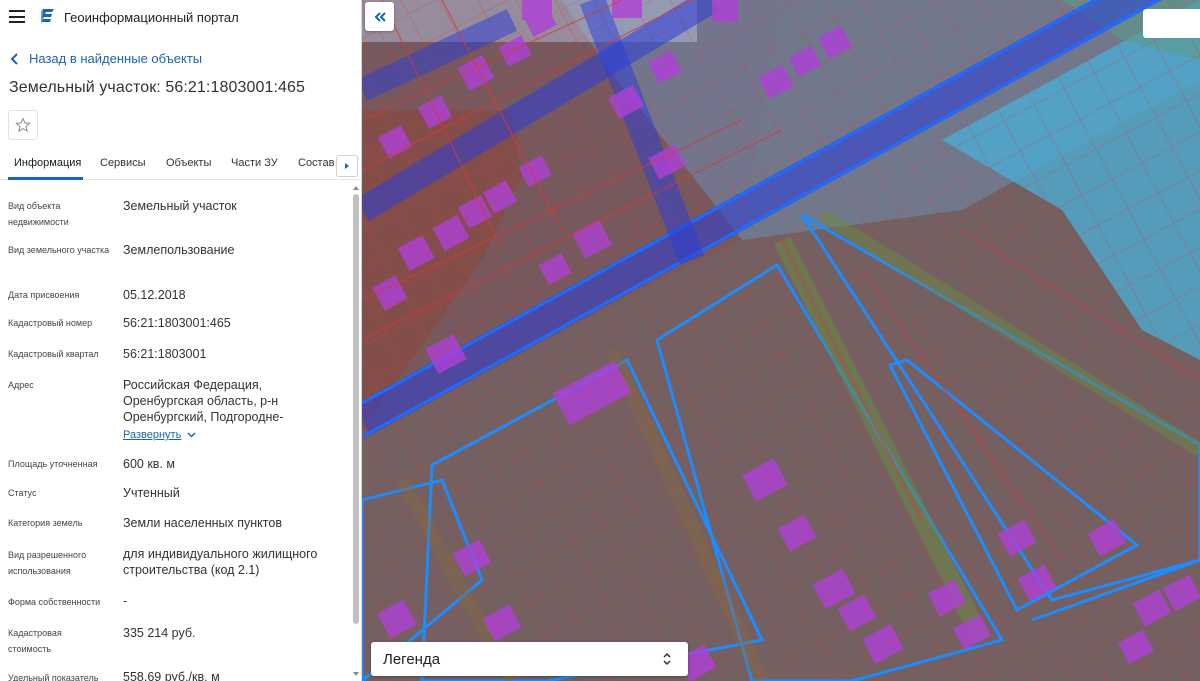 This screenshot has height=681, width=1200. What do you see at coordinates (177, 323) in the screenshot?
I see `property-value: 56:21:1803001:465` at bounding box center [177, 323].